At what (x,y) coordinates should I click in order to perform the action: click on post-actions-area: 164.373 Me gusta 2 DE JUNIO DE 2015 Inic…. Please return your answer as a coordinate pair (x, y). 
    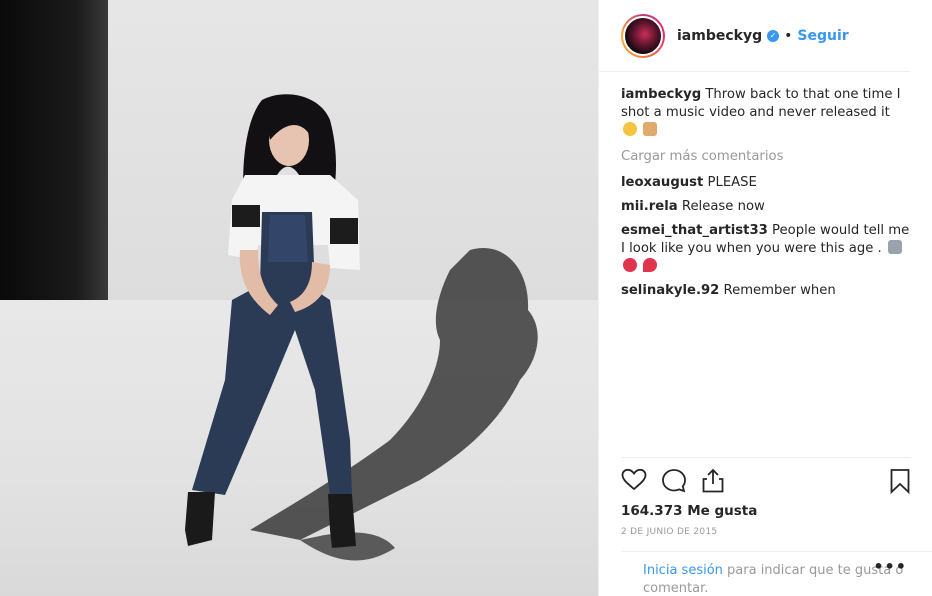
    Looking at the image, I should click on (765, 523).